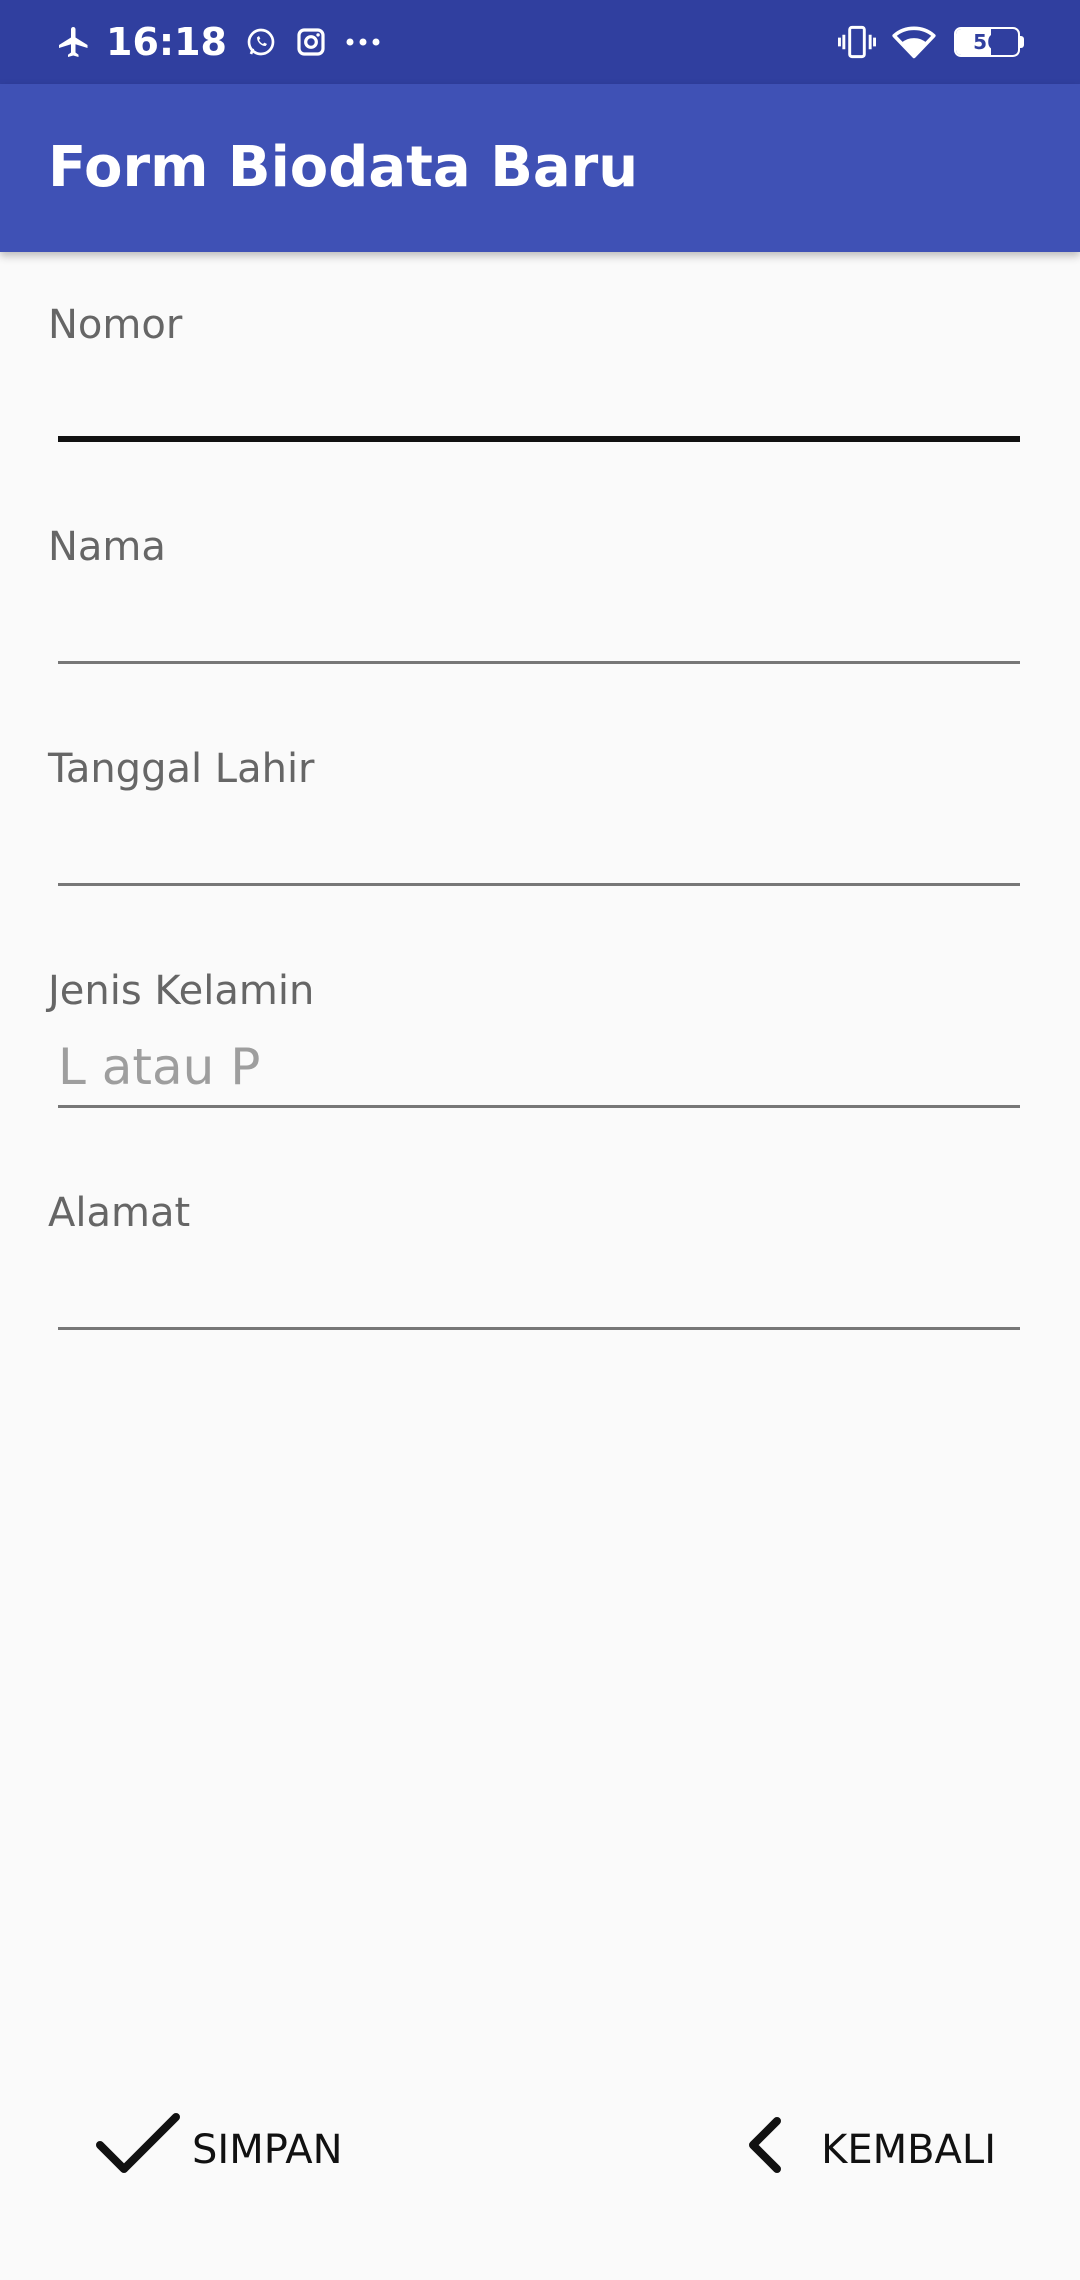 The width and height of the screenshot is (1080, 2280). I want to click on chevron-left-icon, so click(765, 2150).